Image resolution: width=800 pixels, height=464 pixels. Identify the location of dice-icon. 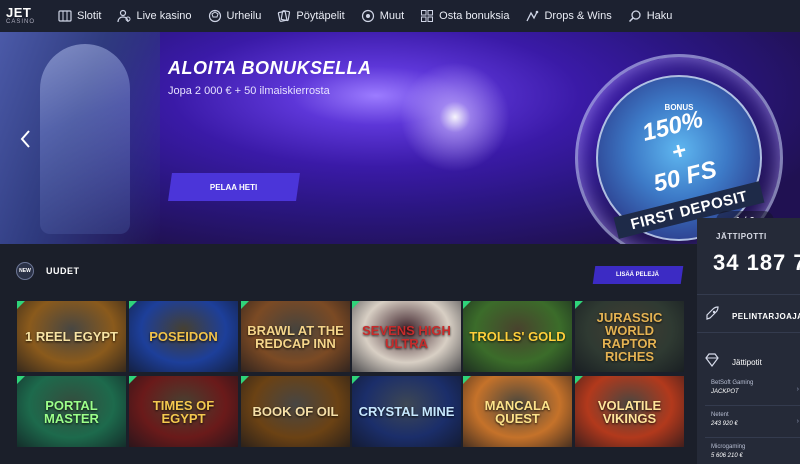
(368, 16).